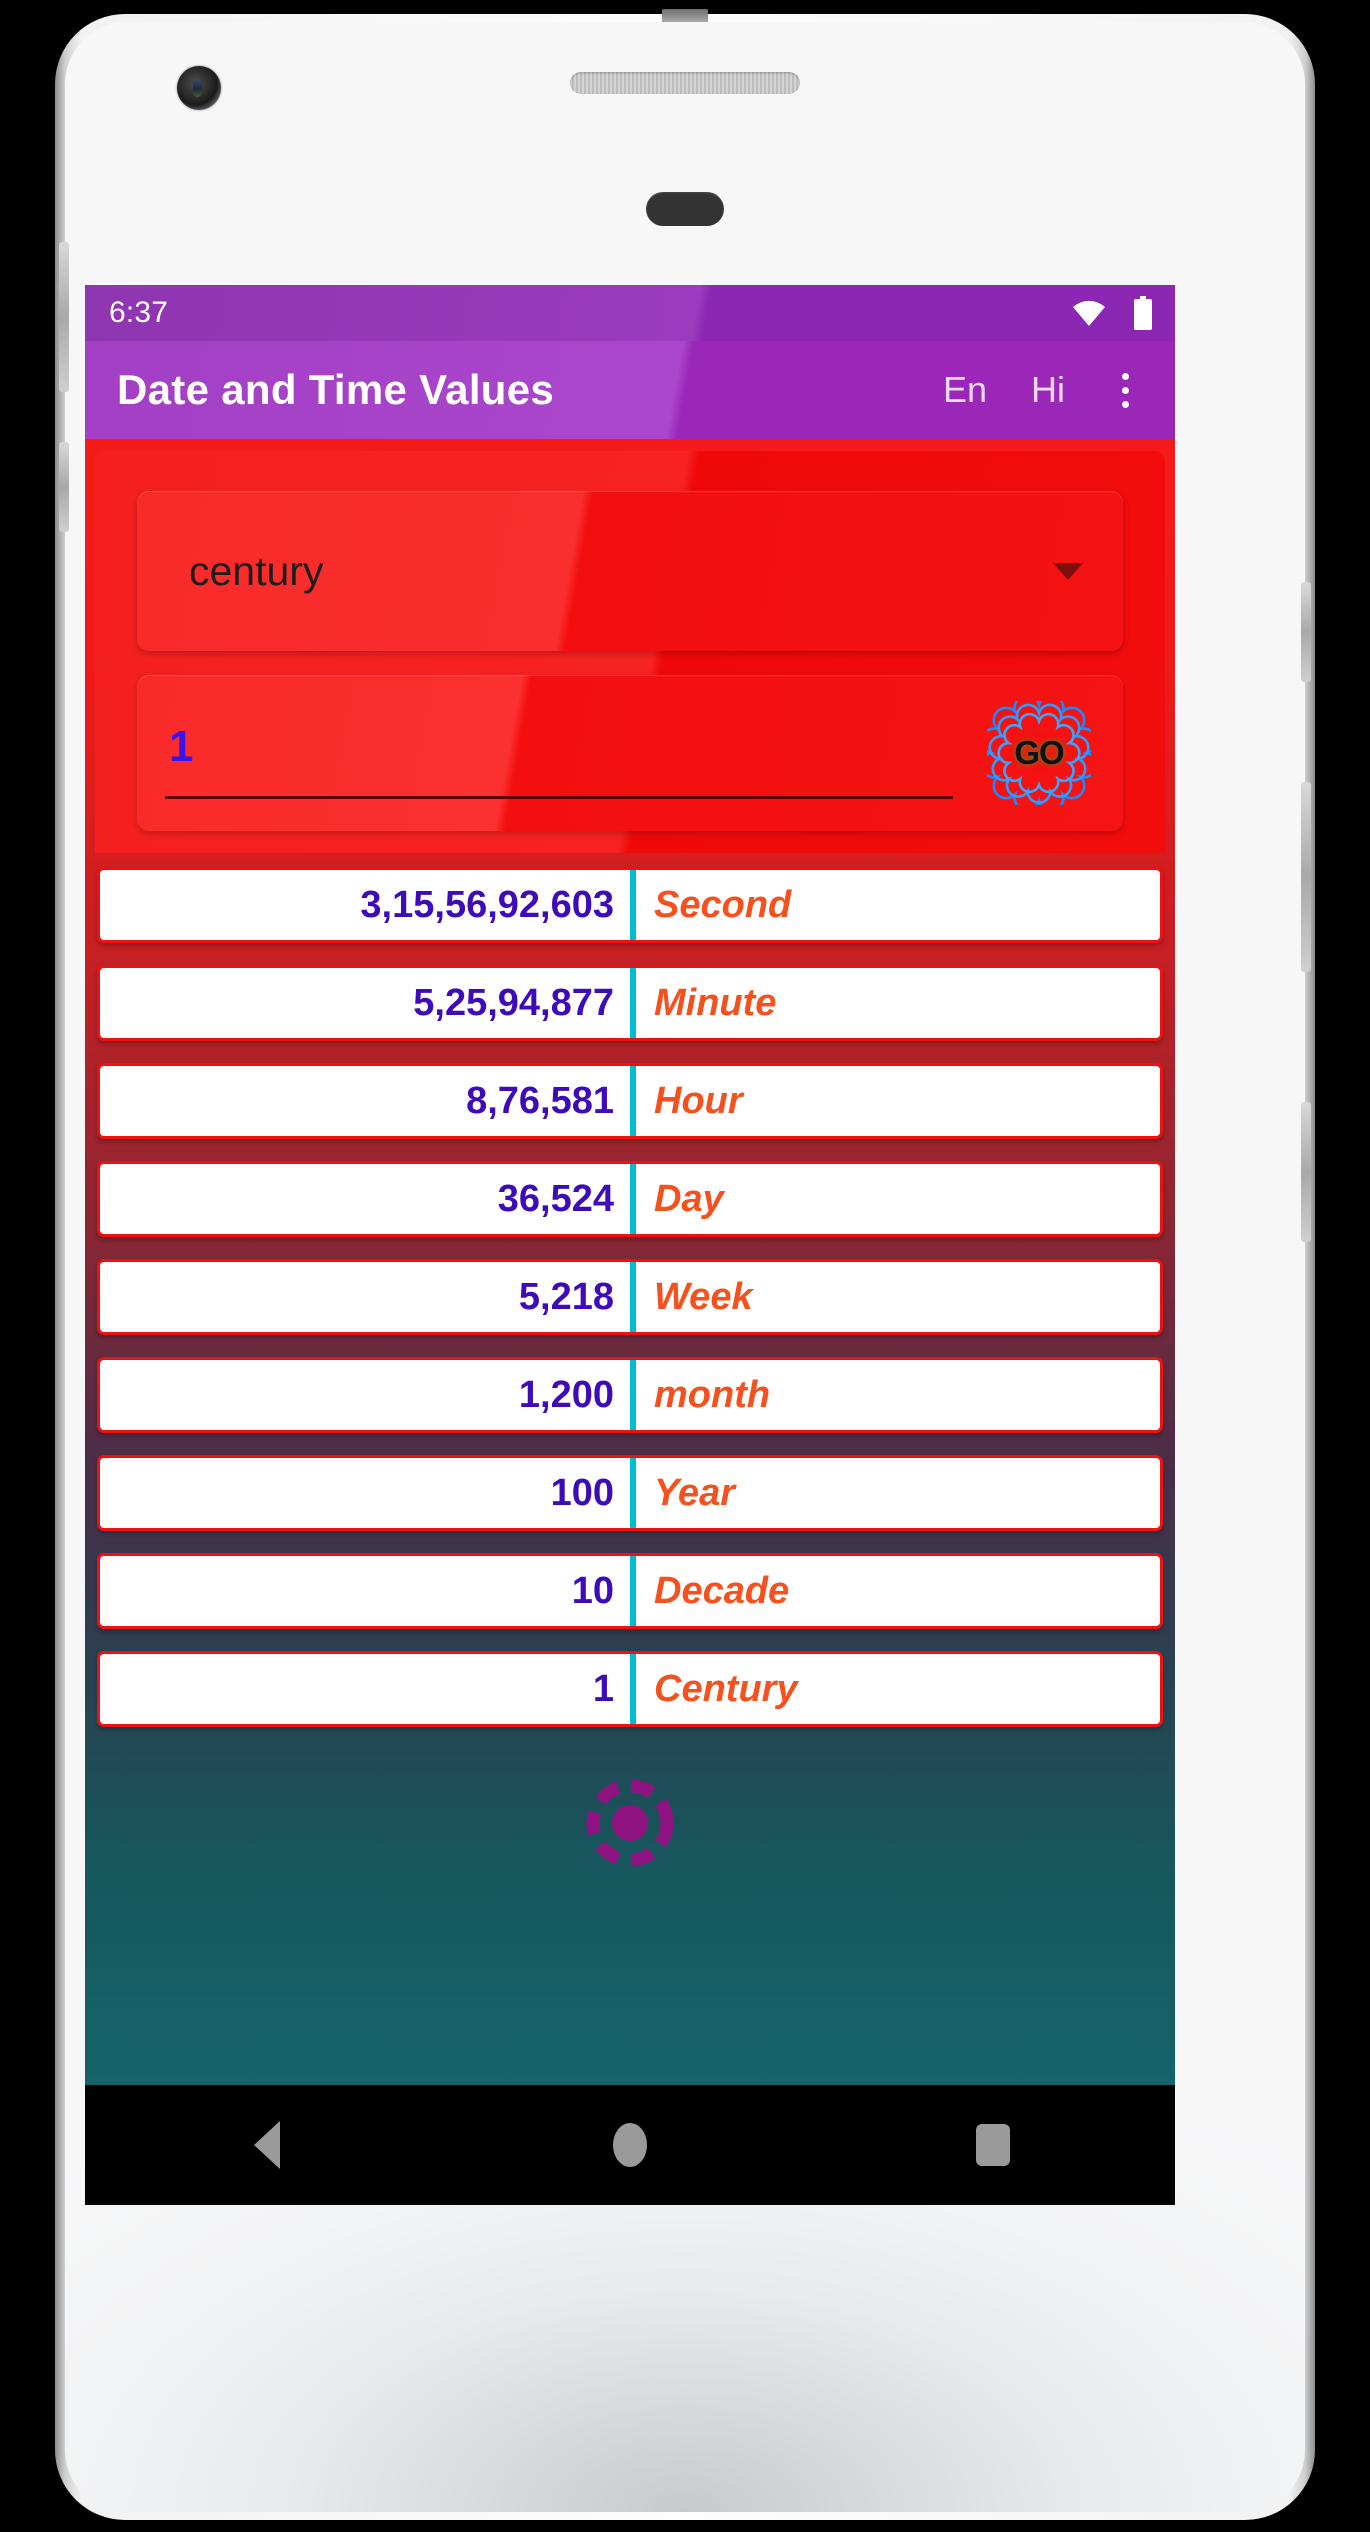 The image size is (1370, 2532). I want to click on recents-icon, so click(993, 2145).